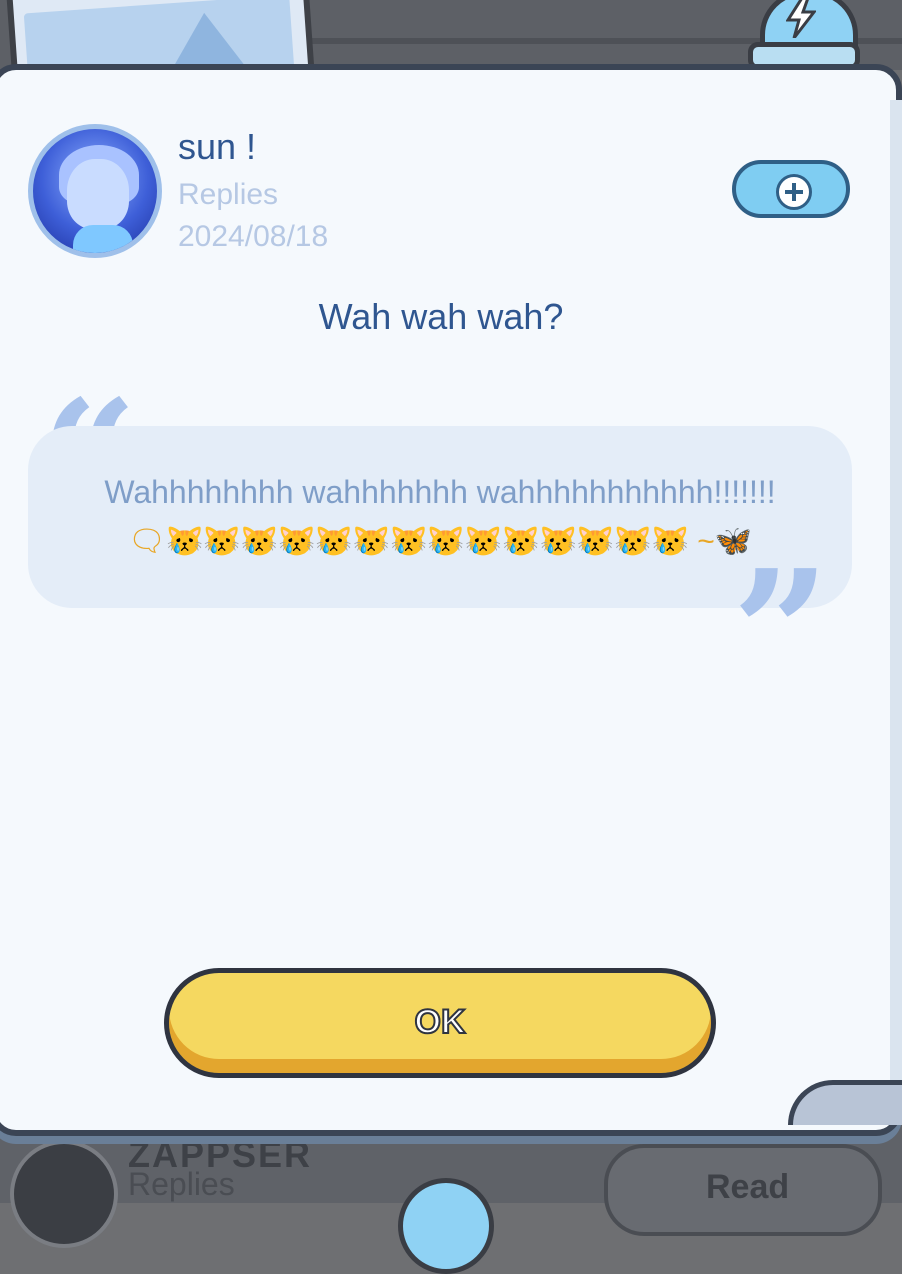  I want to click on ok-button: OK, so click(440, 1023).